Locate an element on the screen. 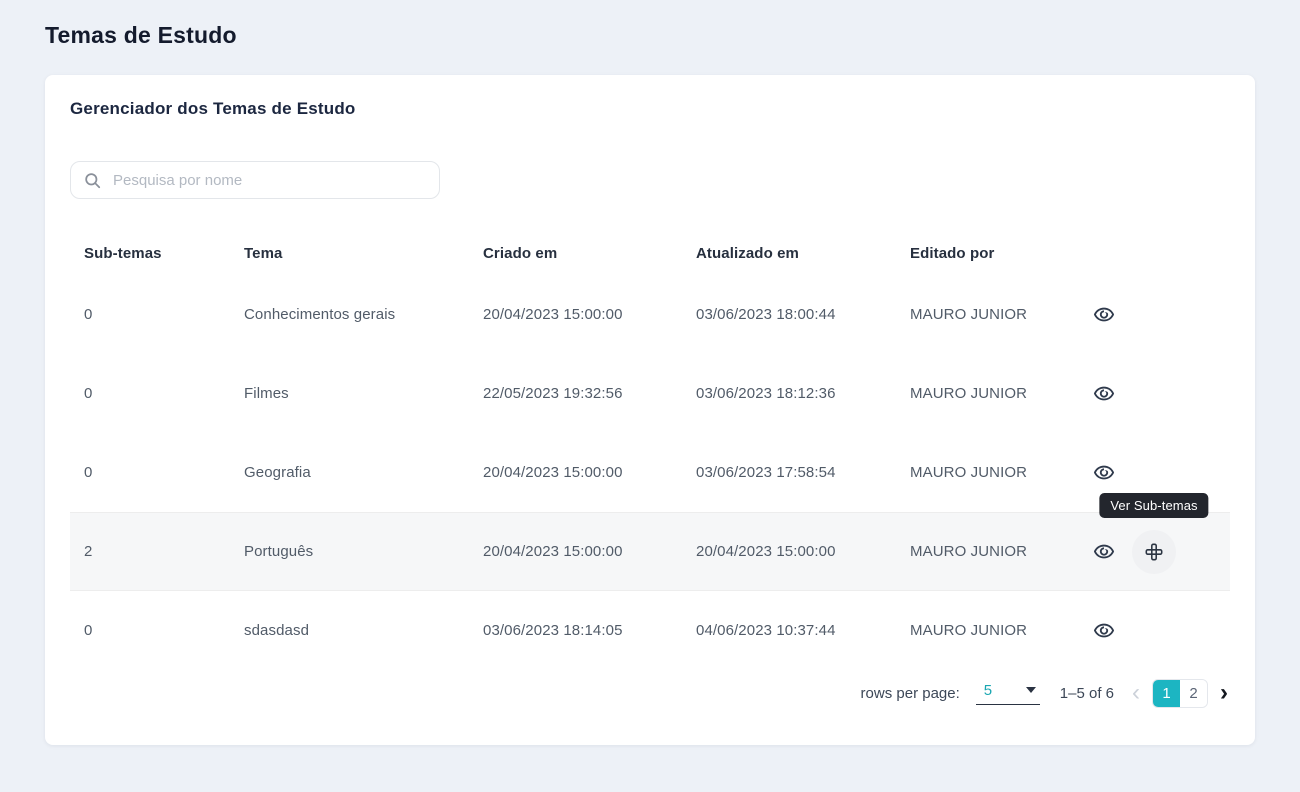 Image resolution: width=1300 pixels, height=792 pixels. cell-atualizado-em: 03/06/2023 17:58:54 is located at coordinates (766, 472).